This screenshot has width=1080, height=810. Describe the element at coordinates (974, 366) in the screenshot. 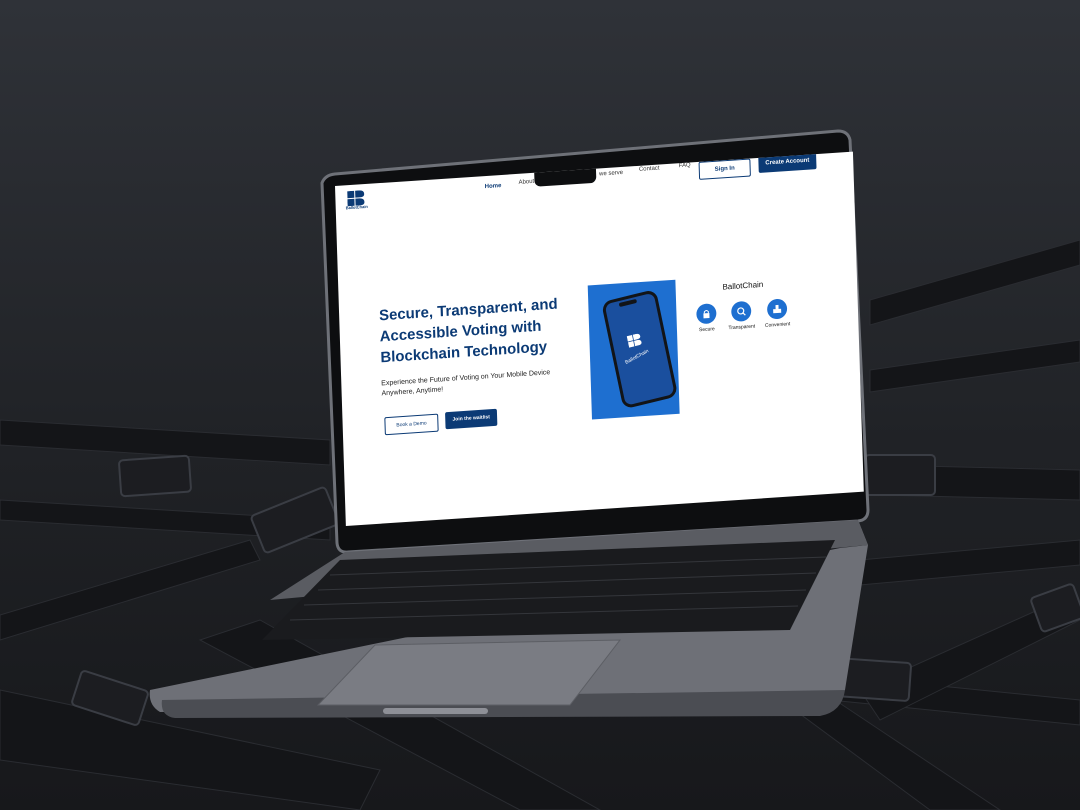

I see `strap-right-mid` at that location.